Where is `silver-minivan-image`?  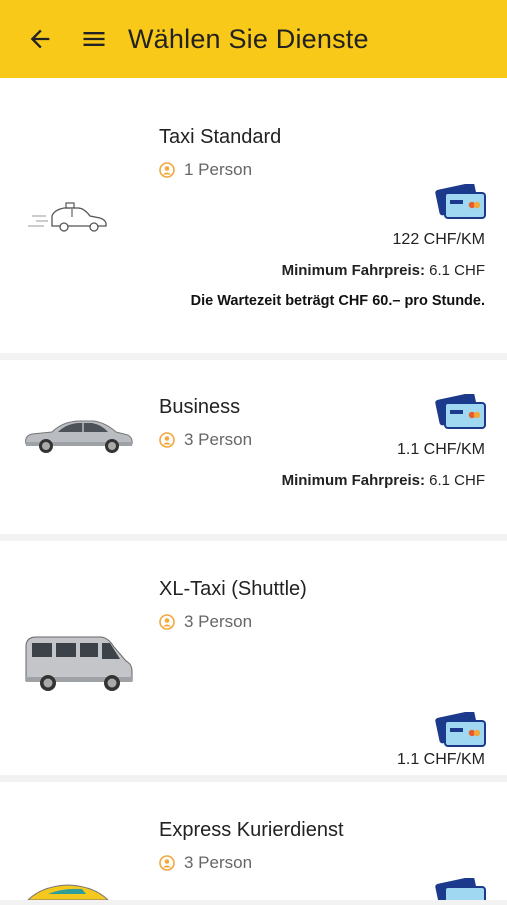 silver-minivan-image is located at coordinates (78, 665).